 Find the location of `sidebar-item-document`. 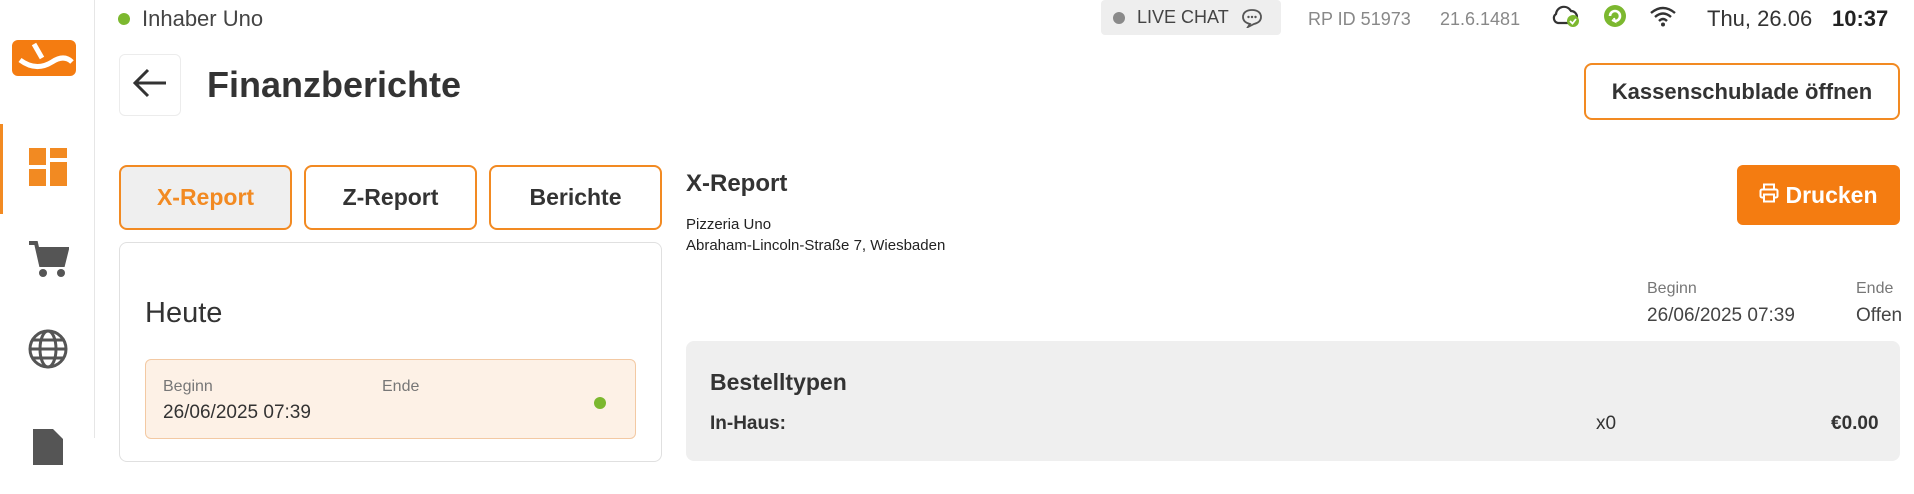

sidebar-item-document is located at coordinates (47, 449).